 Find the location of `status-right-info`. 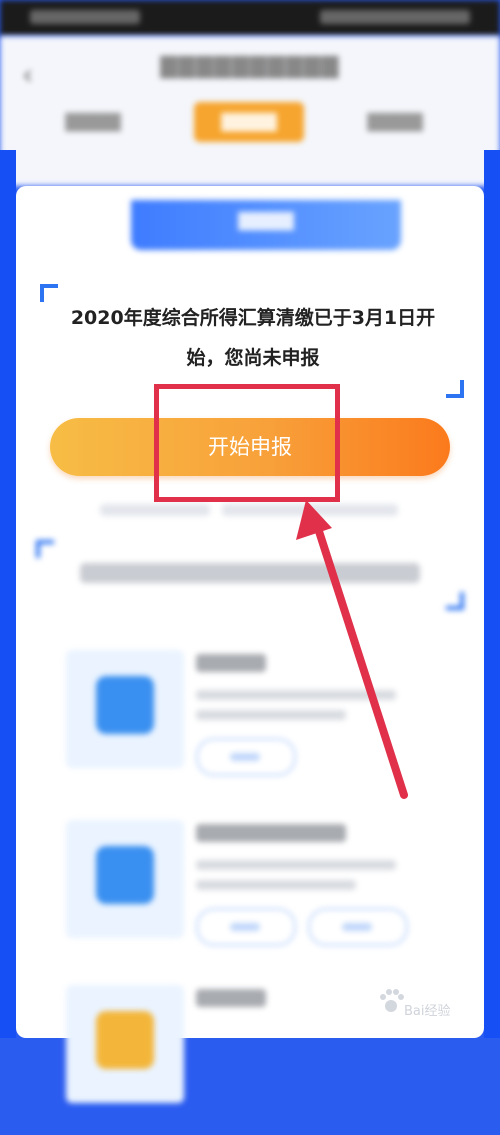

status-right-info is located at coordinates (395, 17).